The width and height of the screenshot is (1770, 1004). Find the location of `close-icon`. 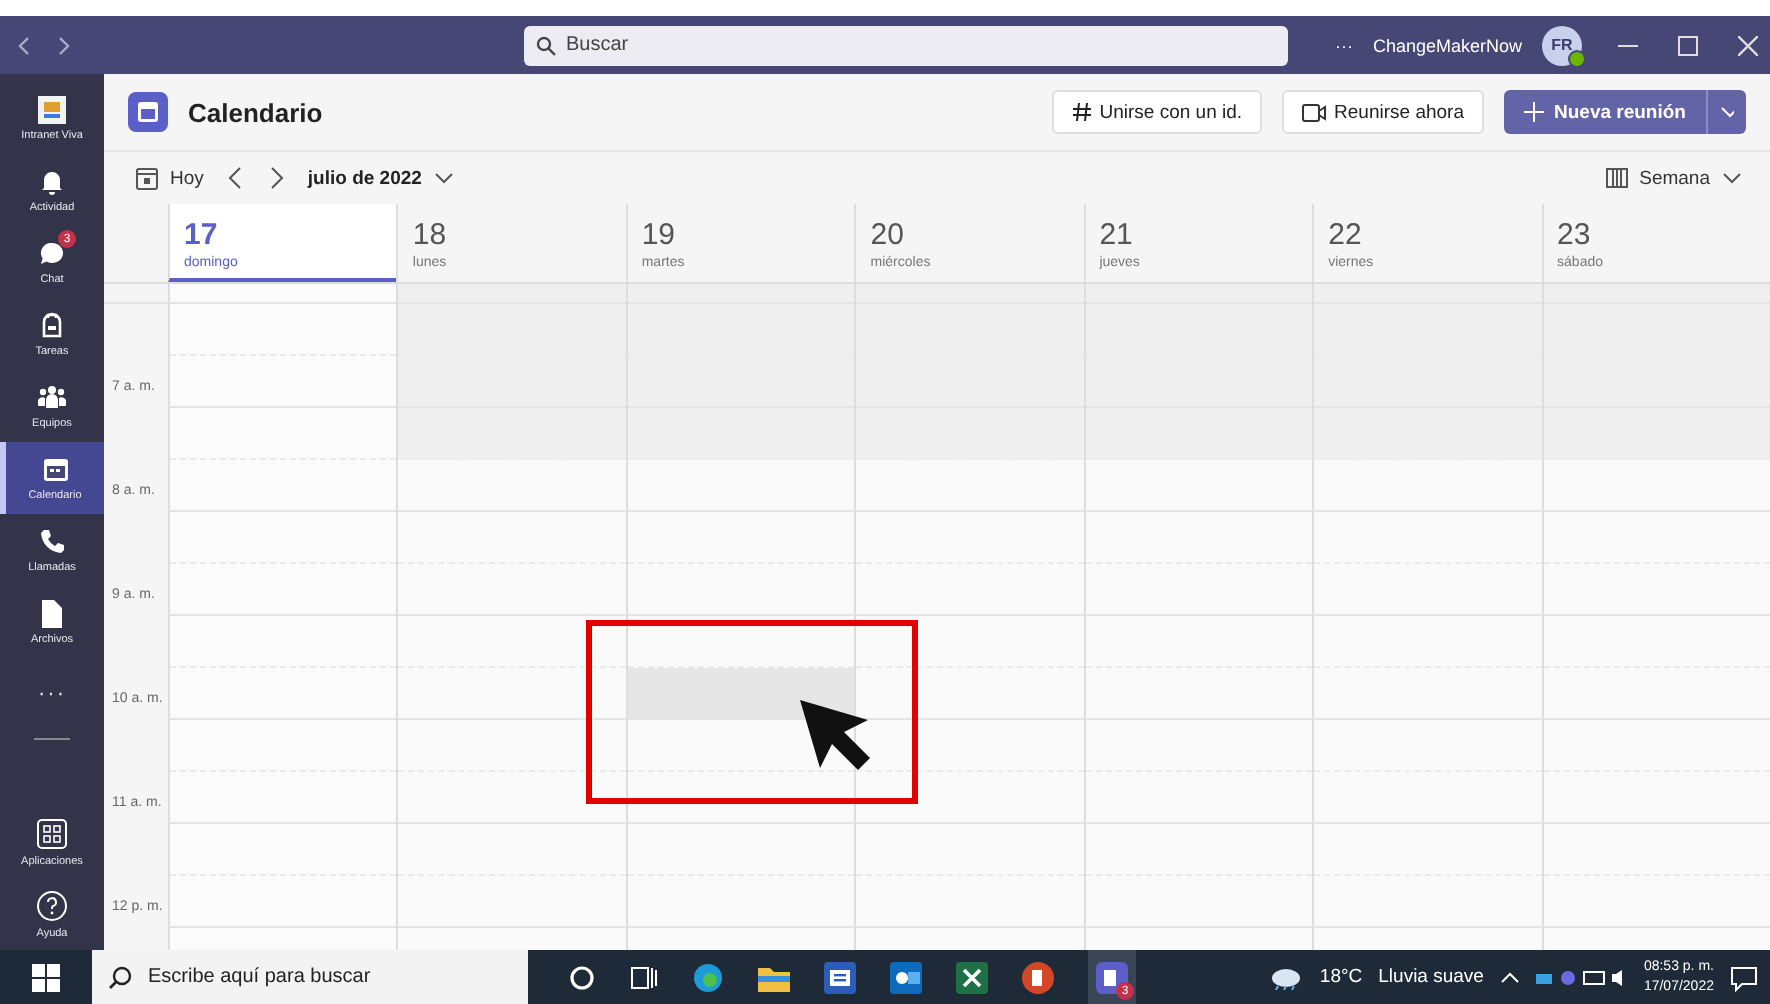

close-icon is located at coordinates (1748, 45).